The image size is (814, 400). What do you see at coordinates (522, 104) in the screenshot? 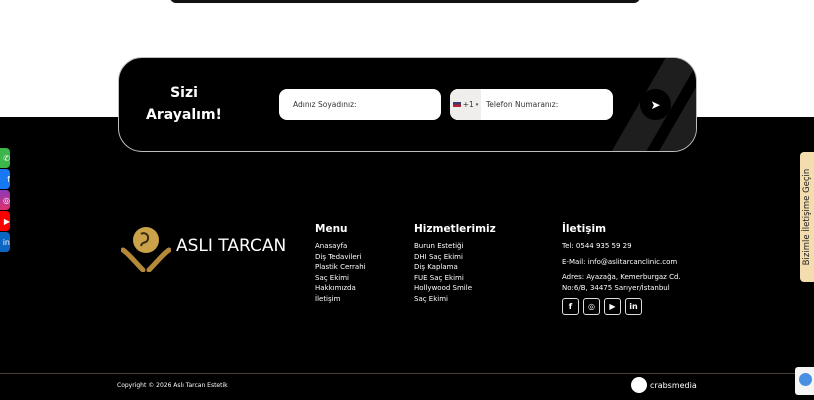
I see `phone-placeholder: Telefon Numaranız:` at bounding box center [522, 104].